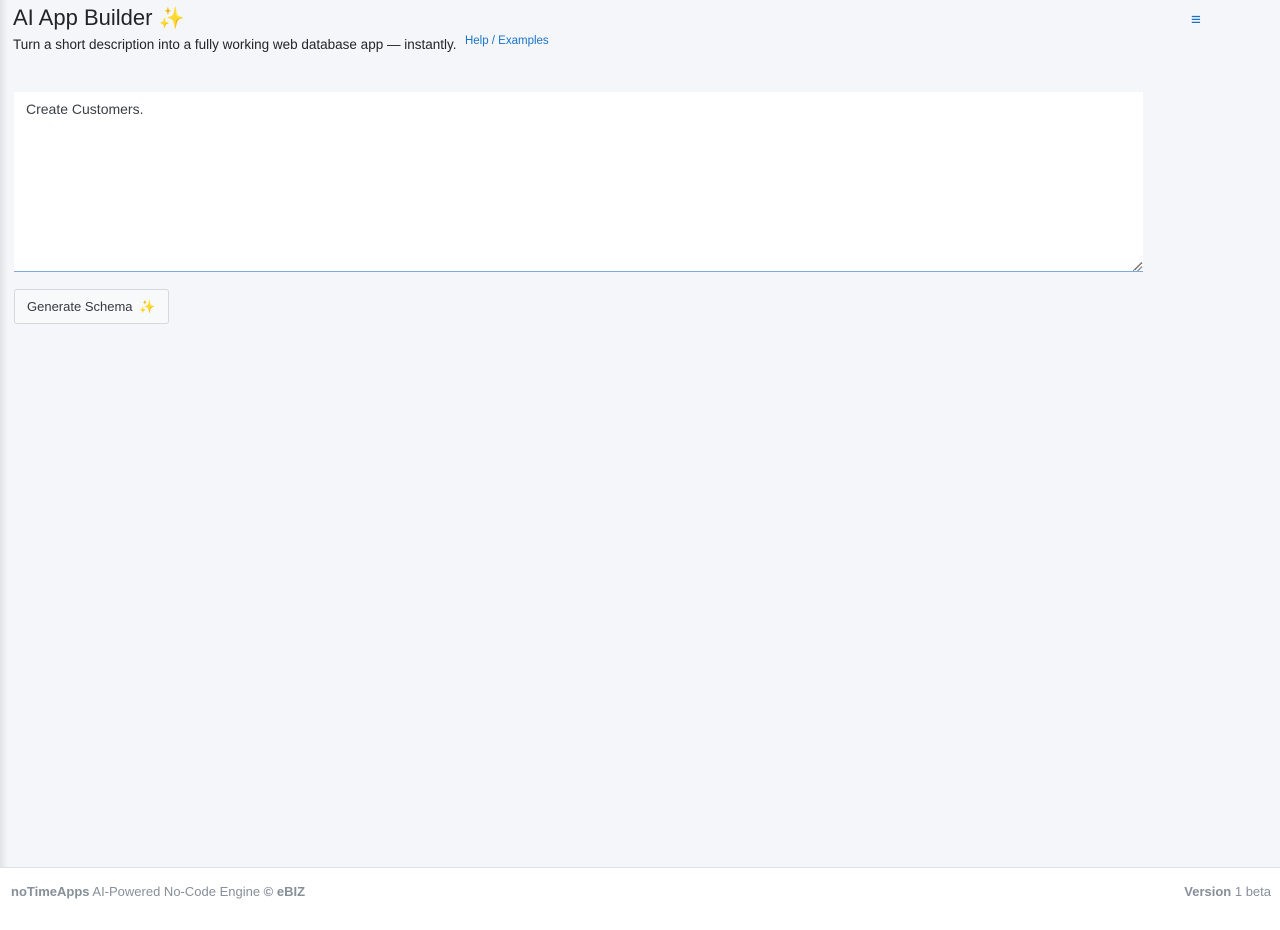 This screenshot has width=1280, height=930. What do you see at coordinates (268, 891) in the screenshot?
I see `copyright-icon: ©` at bounding box center [268, 891].